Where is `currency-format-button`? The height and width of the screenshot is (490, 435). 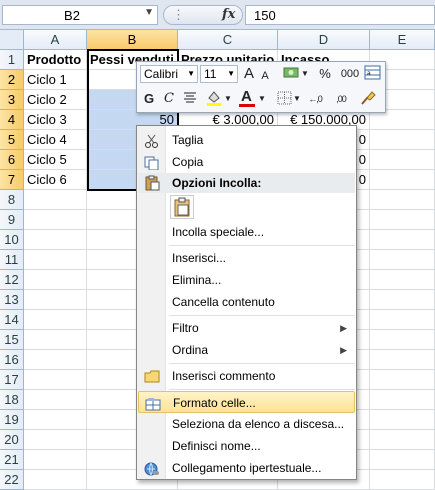
currency-format-button is located at coordinates (292, 73).